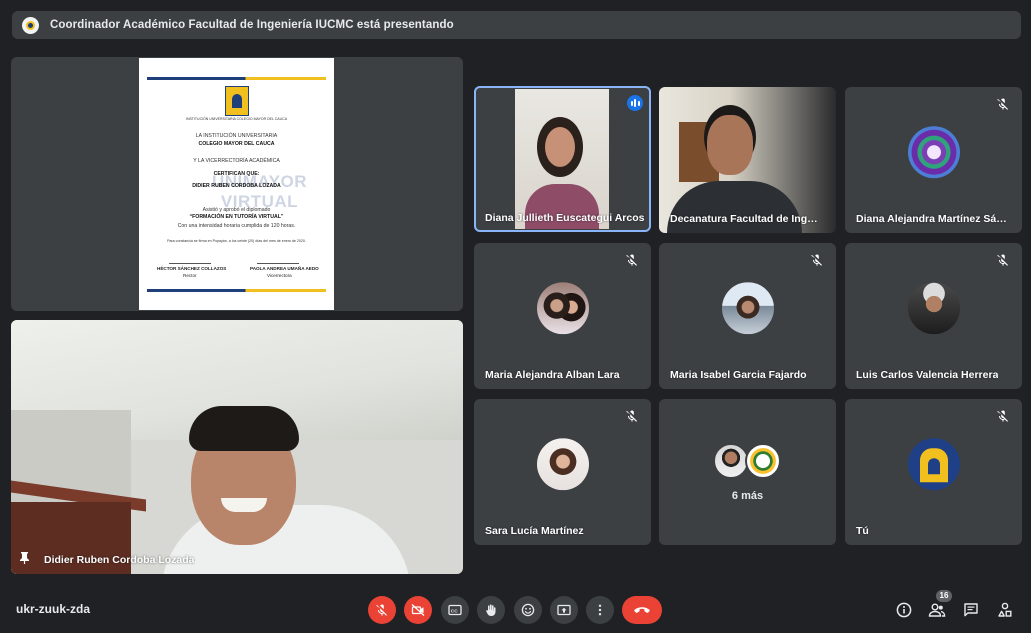 This screenshot has height=633, width=1031. What do you see at coordinates (236, 136) in the screenshot?
I see `doc-line-1: LA INSTITUCIÓN UNIVERSITARIA` at bounding box center [236, 136].